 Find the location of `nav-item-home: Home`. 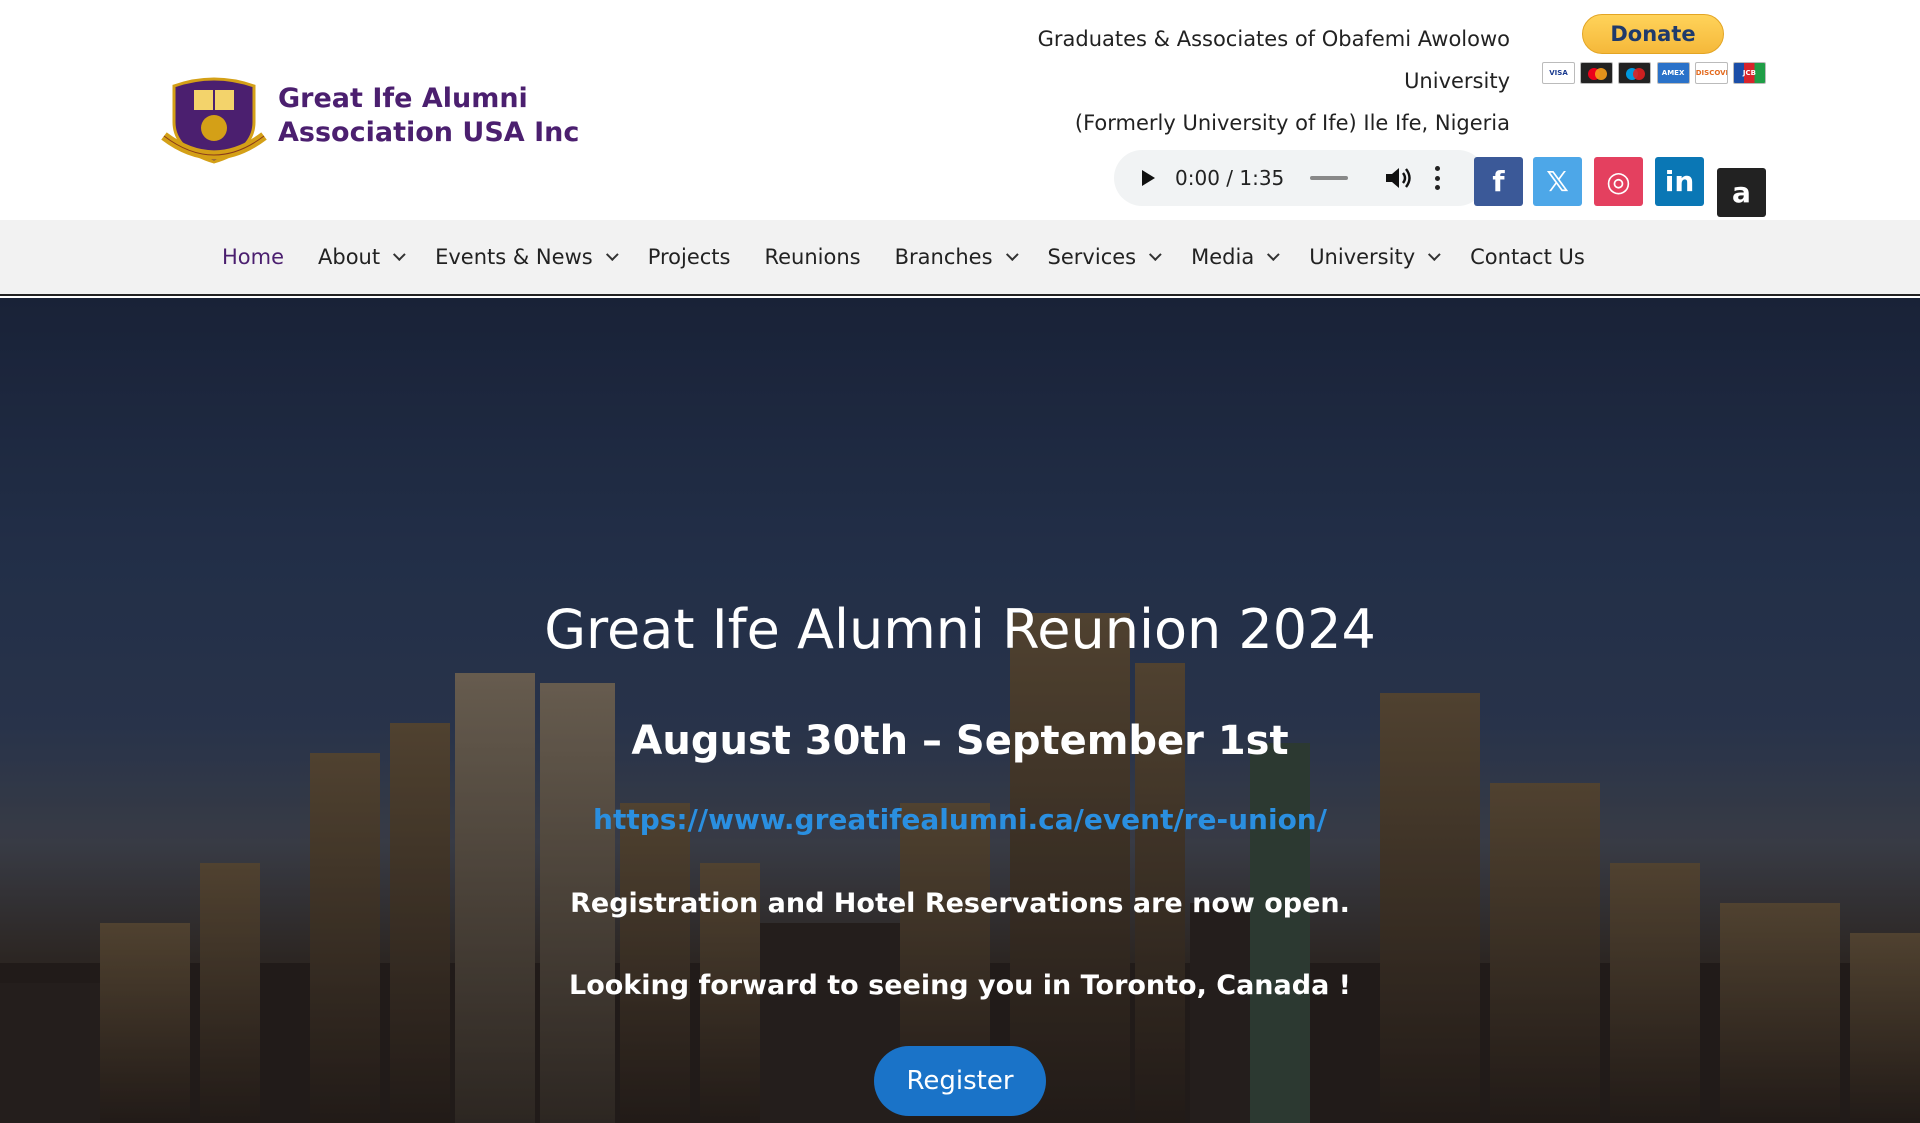

nav-item-home: Home is located at coordinates (253, 257).